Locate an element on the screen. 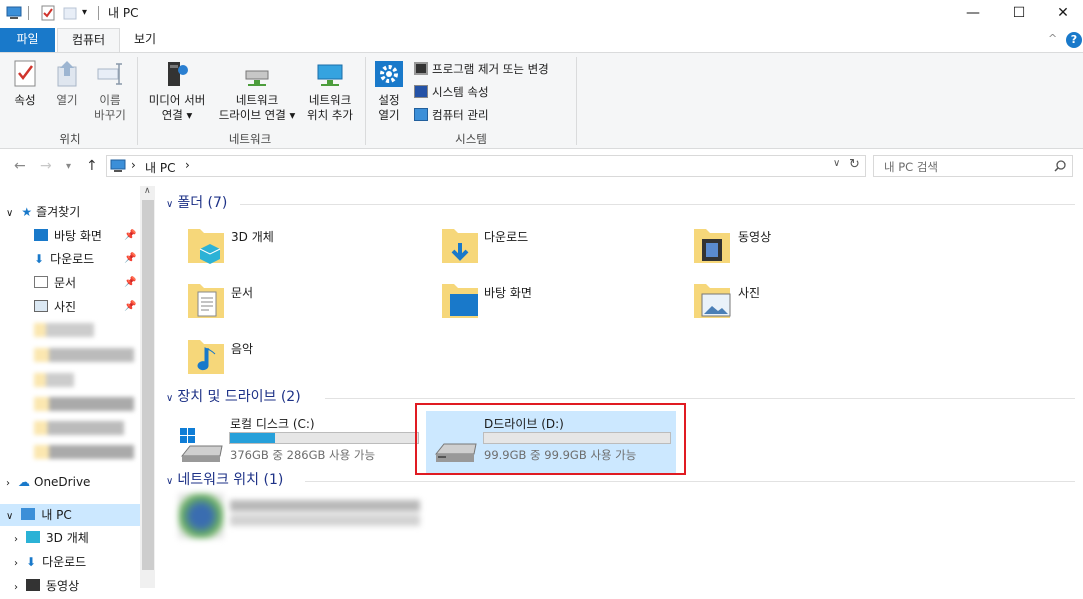  cube-icon is located at coordinates (33, 537).